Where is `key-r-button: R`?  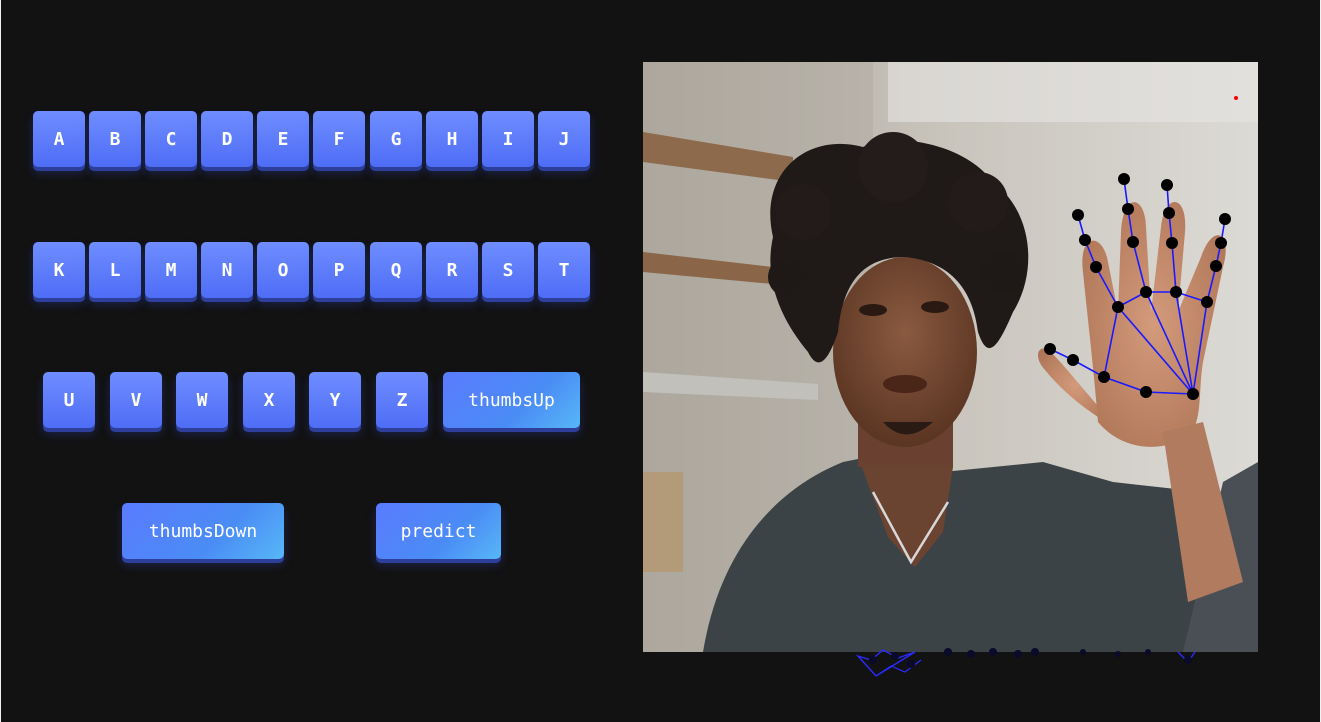 key-r-button: R is located at coordinates (452, 270).